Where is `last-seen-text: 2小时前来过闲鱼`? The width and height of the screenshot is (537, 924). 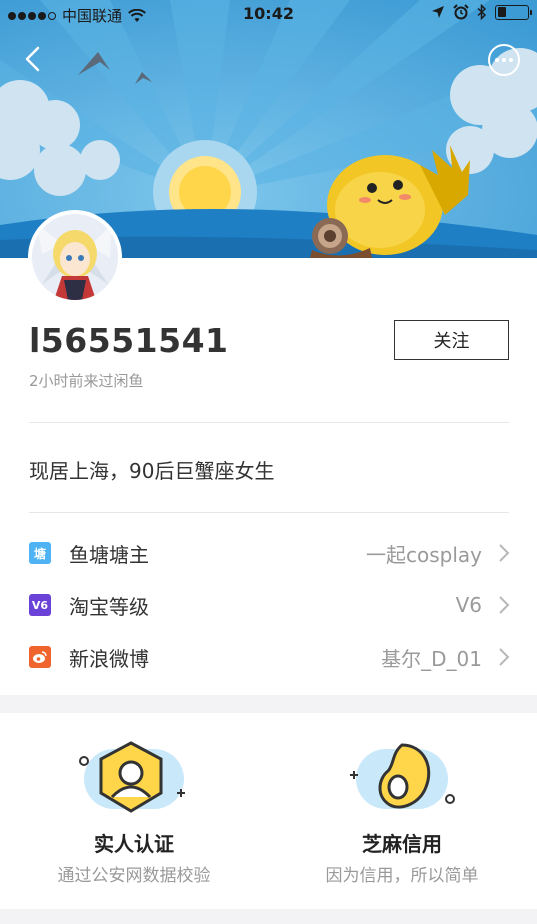 last-seen-text: 2小时前来过闲鱼 is located at coordinates (86, 381).